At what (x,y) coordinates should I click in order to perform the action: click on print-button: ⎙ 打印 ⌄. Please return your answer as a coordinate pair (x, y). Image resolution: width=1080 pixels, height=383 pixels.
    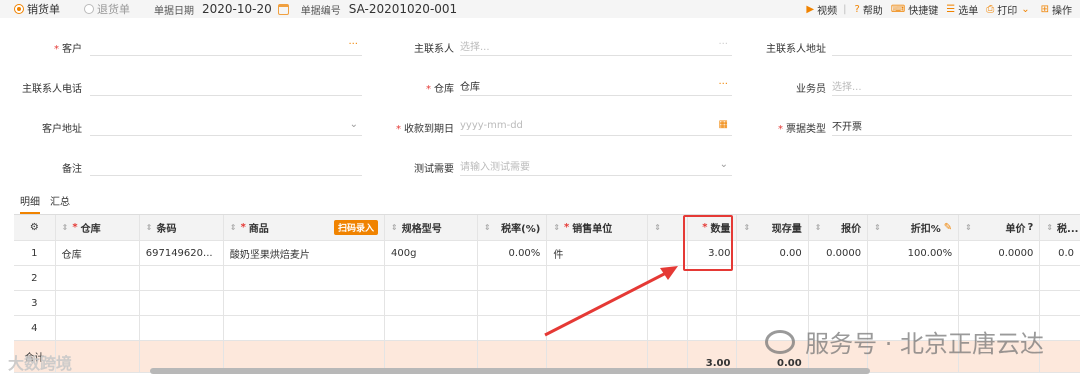
    Looking at the image, I should click on (1009, 9).